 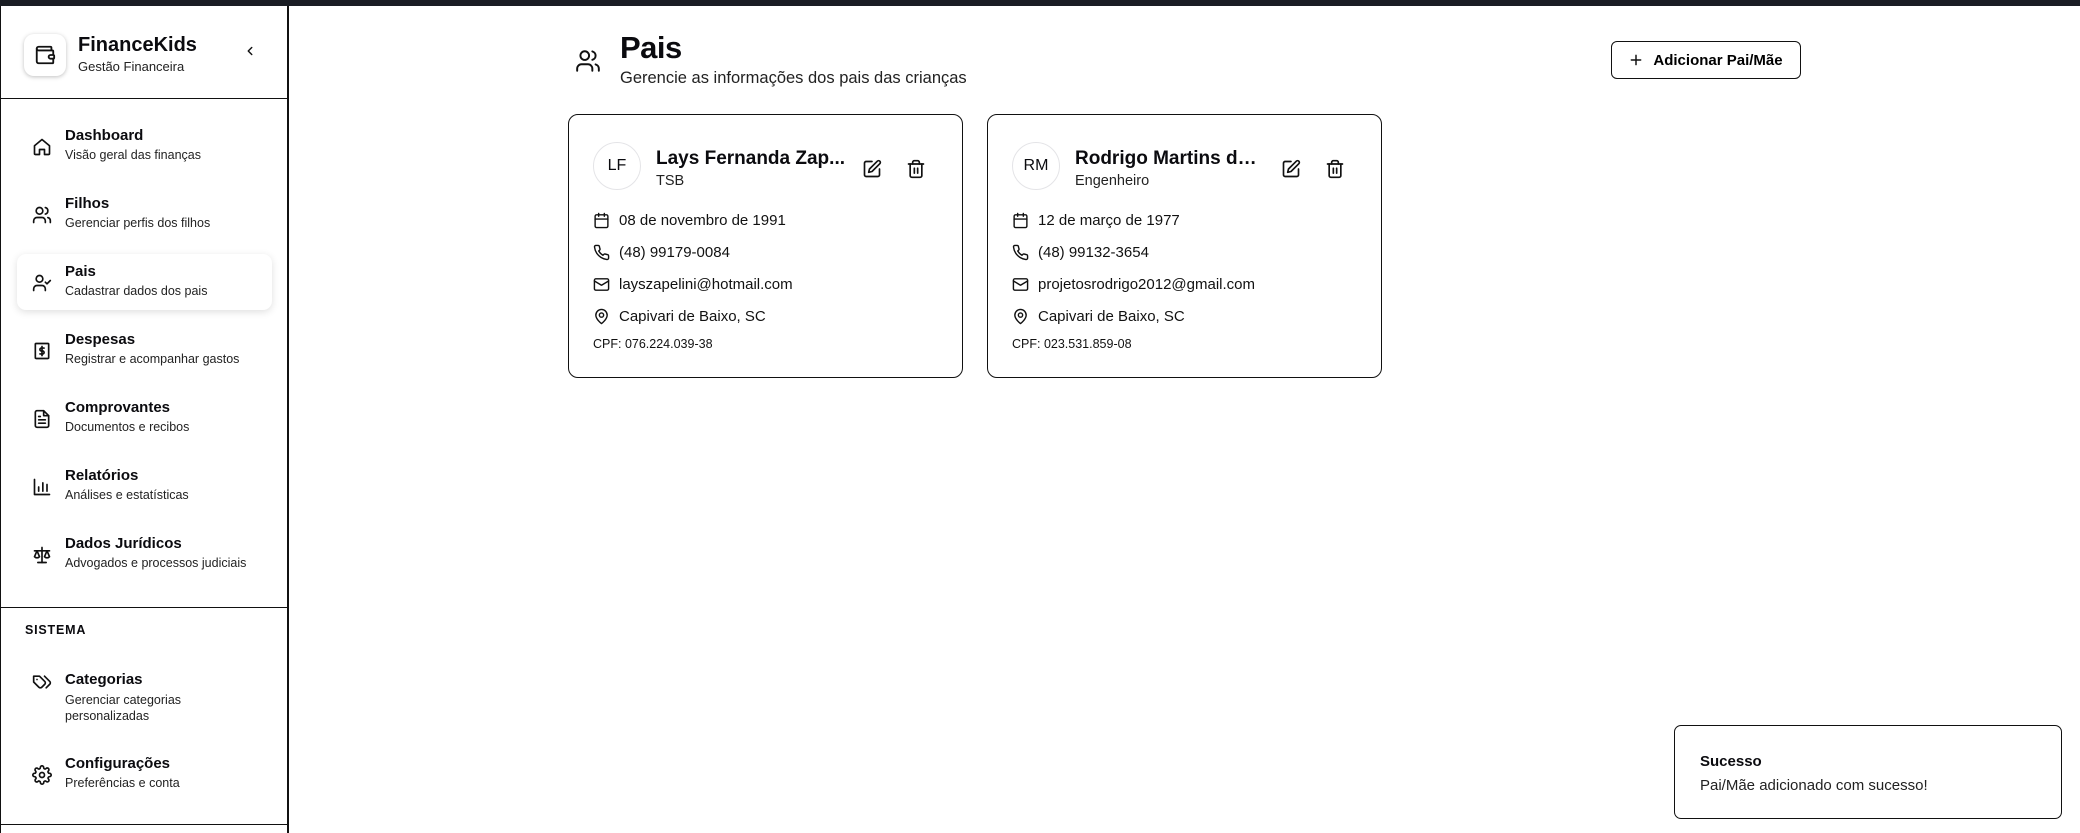 I want to click on wallet-icon, so click(x=45, y=55).